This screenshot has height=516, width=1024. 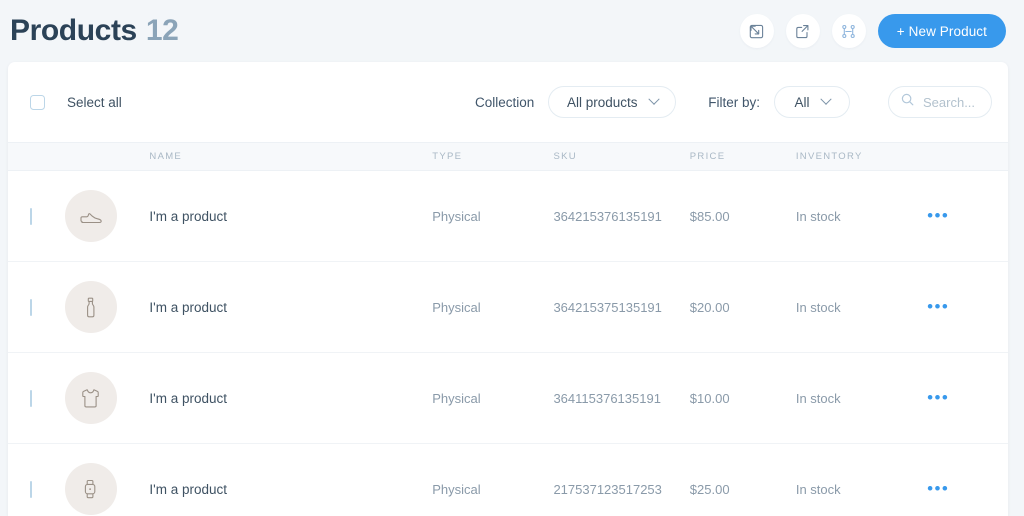 What do you see at coordinates (941, 31) in the screenshot?
I see `new-product-button: + New Product` at bounding box center [941, 31].